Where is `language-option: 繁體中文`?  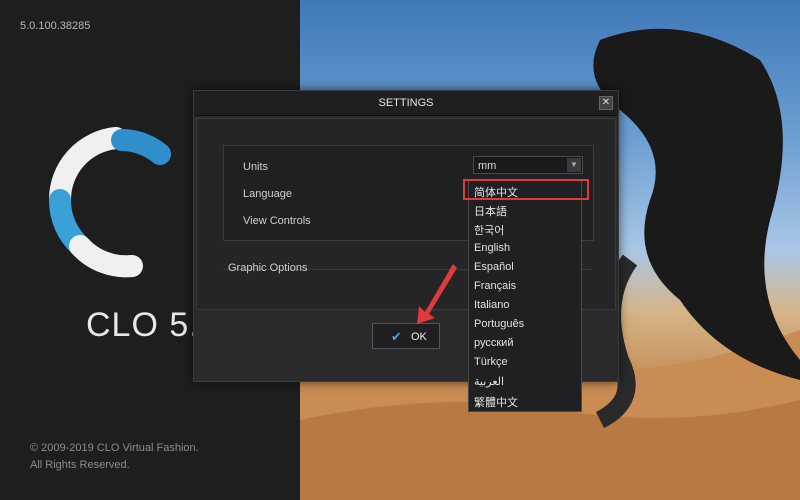 language-option: 繁體中文 is located at coordinates (496, 402).